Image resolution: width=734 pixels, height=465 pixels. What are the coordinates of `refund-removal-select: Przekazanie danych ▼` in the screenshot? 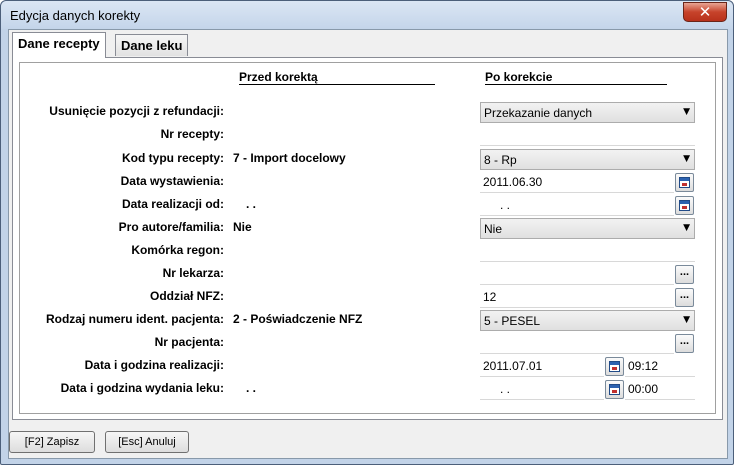 It's located at (587, 112).